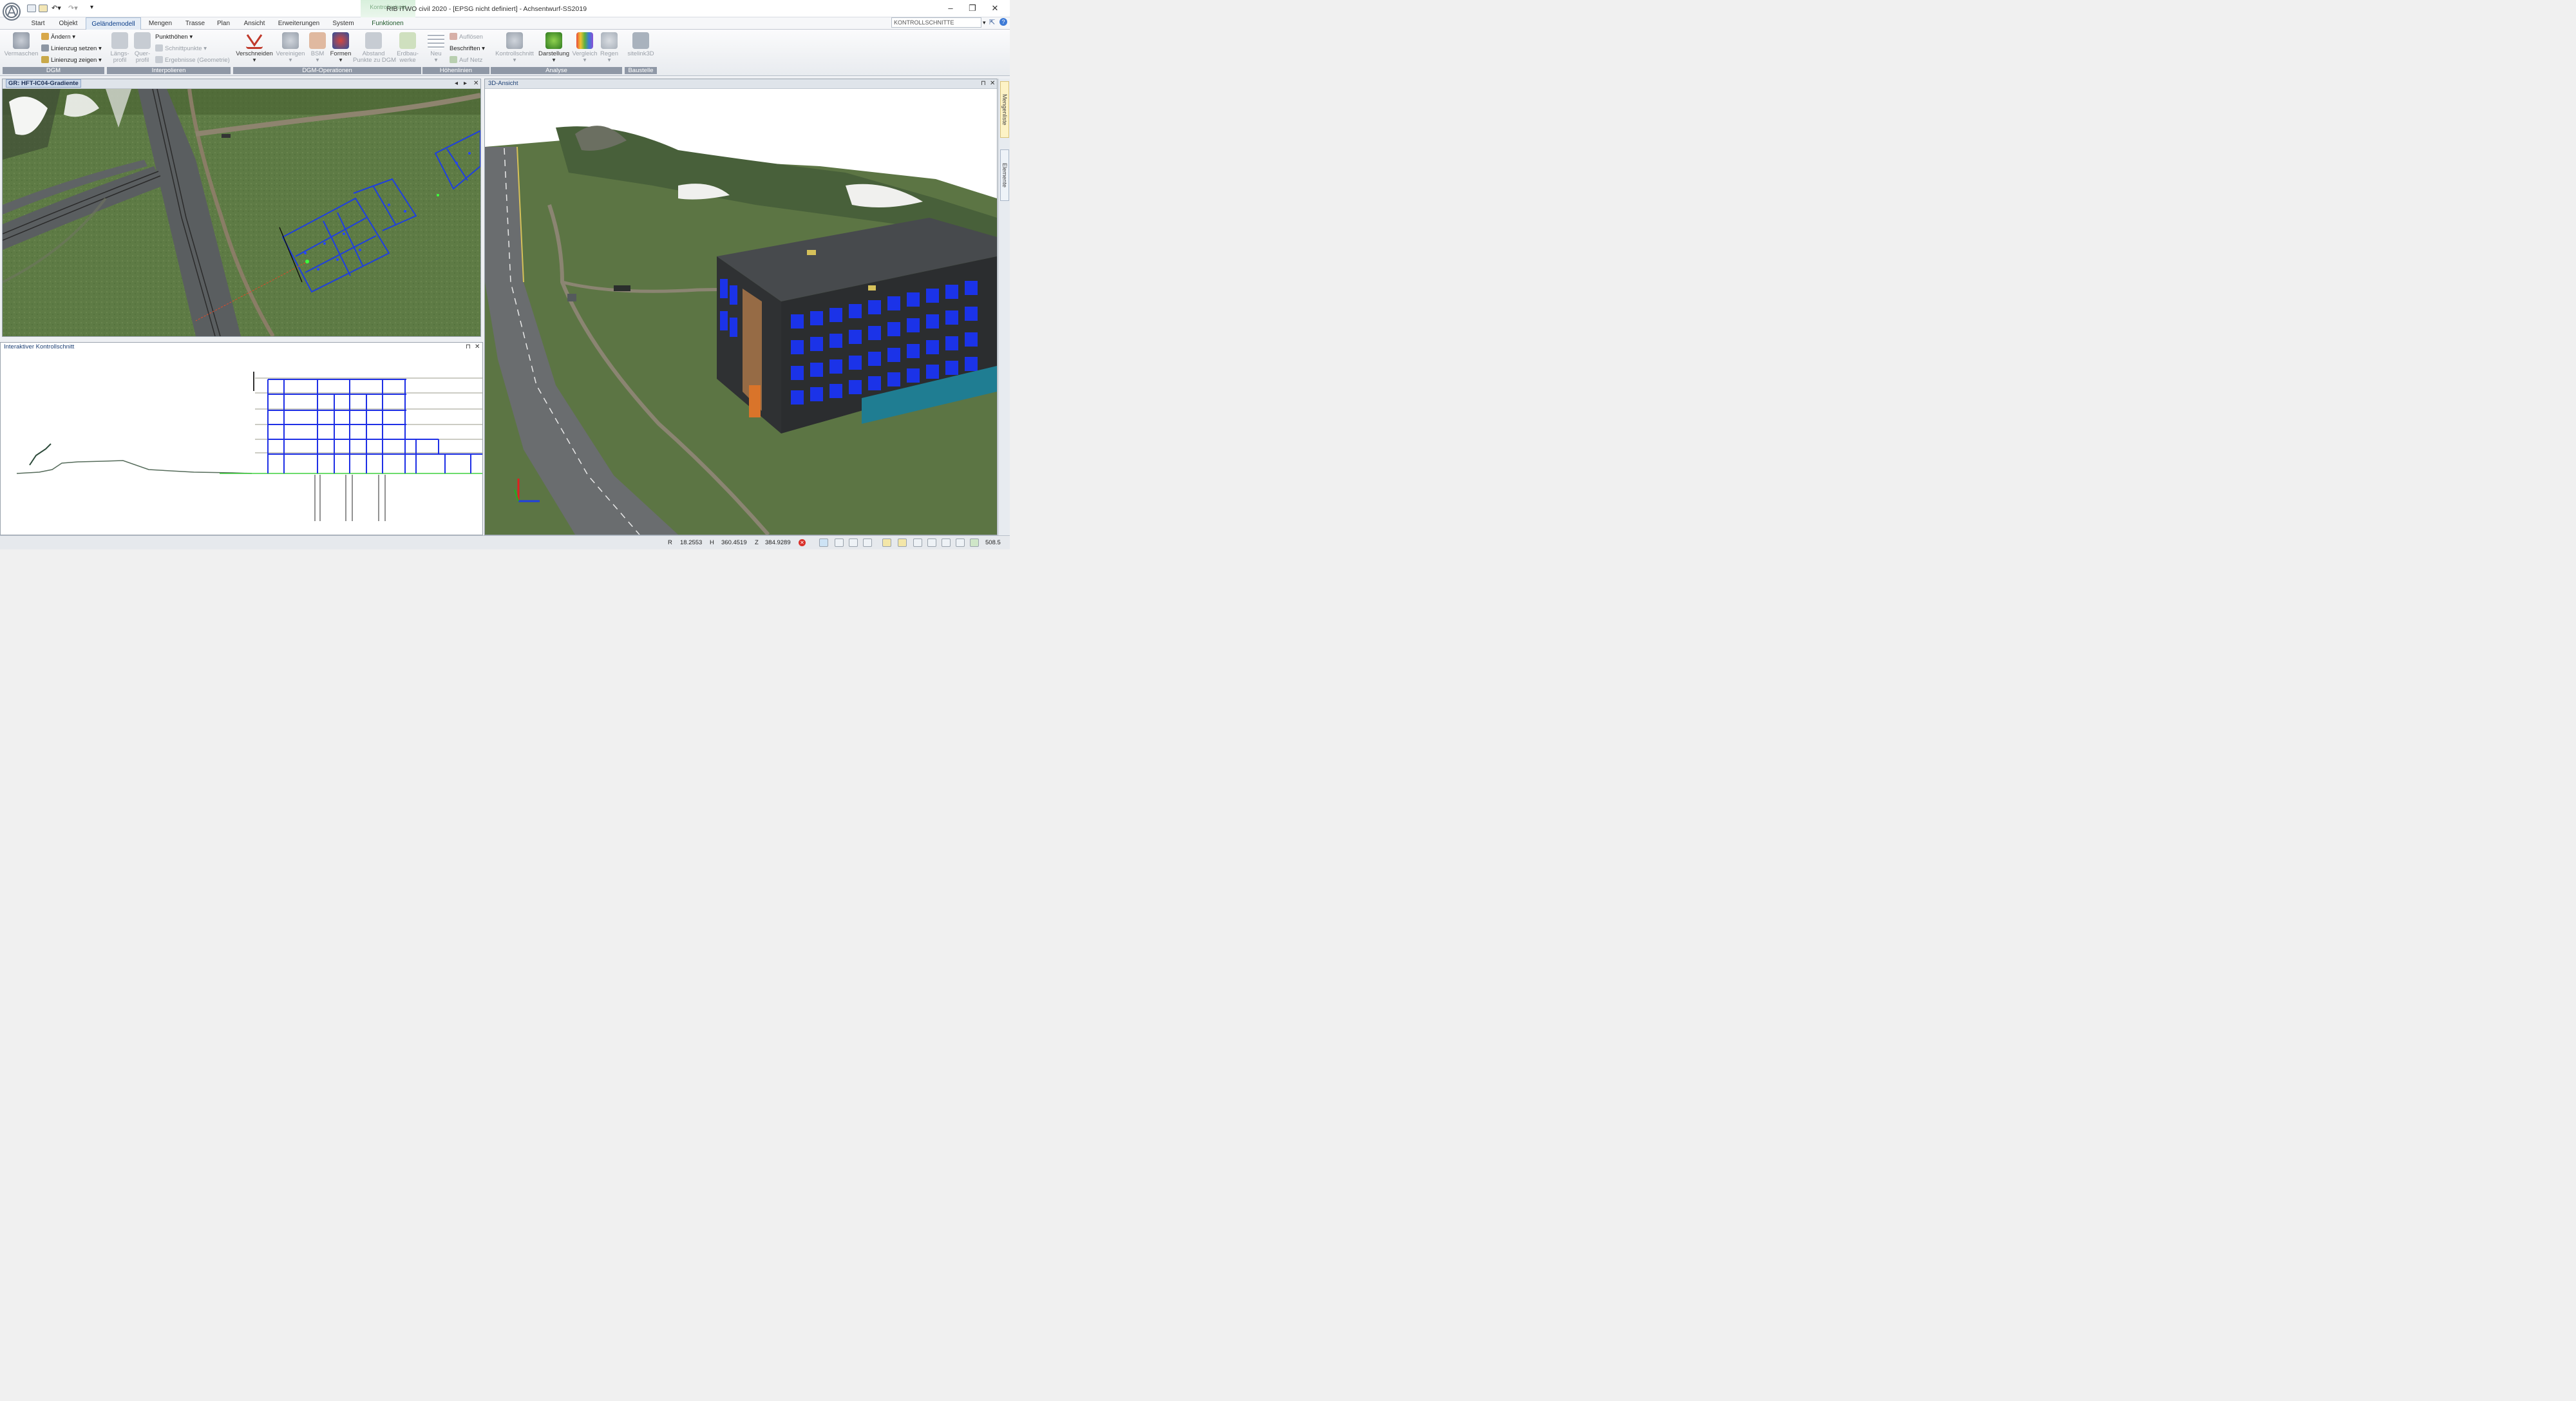  I want to click on vergleich-button: Vergleich ▾, so click(585, 48).